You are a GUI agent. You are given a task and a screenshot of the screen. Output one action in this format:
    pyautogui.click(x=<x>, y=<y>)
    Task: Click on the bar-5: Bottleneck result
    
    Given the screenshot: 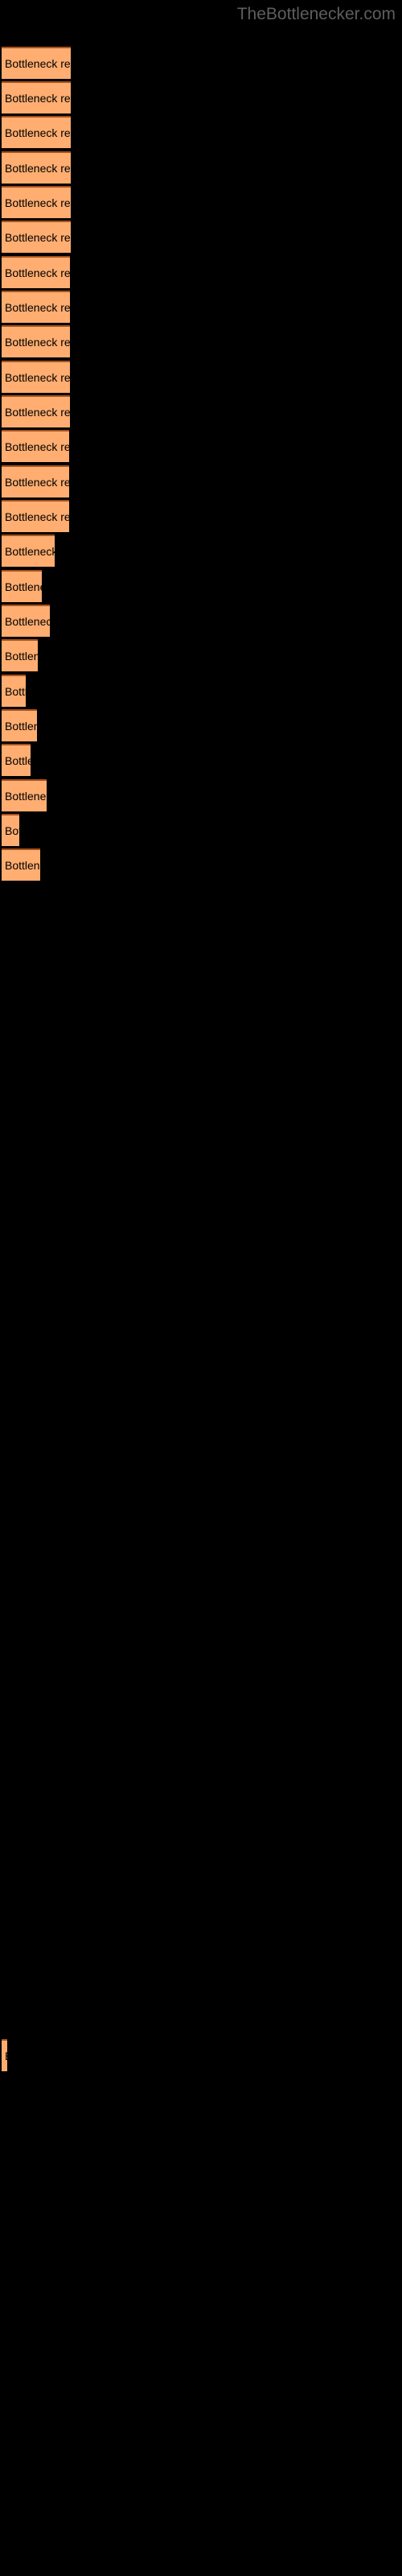 What is the action you would take?
    pyautogui.click(x=36, y=202)
    